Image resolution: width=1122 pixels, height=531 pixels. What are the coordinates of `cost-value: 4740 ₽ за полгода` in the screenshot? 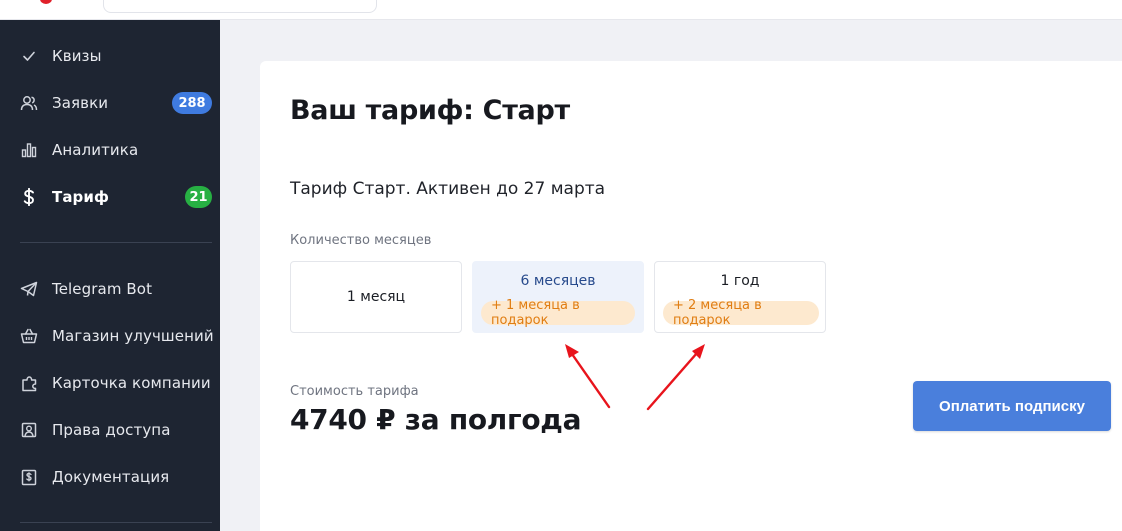 It's located at (436, 419).